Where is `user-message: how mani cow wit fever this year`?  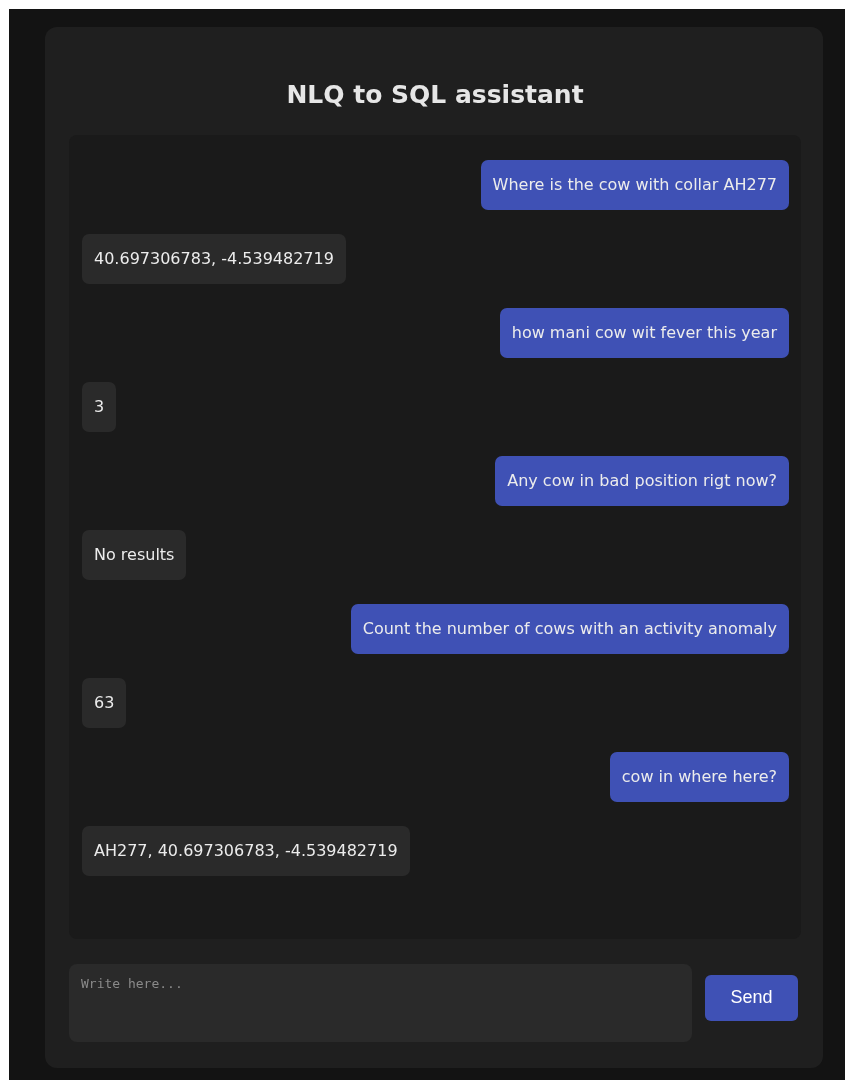 user-message: how mani cow wit fever this year is located at coordinates (644, 333).